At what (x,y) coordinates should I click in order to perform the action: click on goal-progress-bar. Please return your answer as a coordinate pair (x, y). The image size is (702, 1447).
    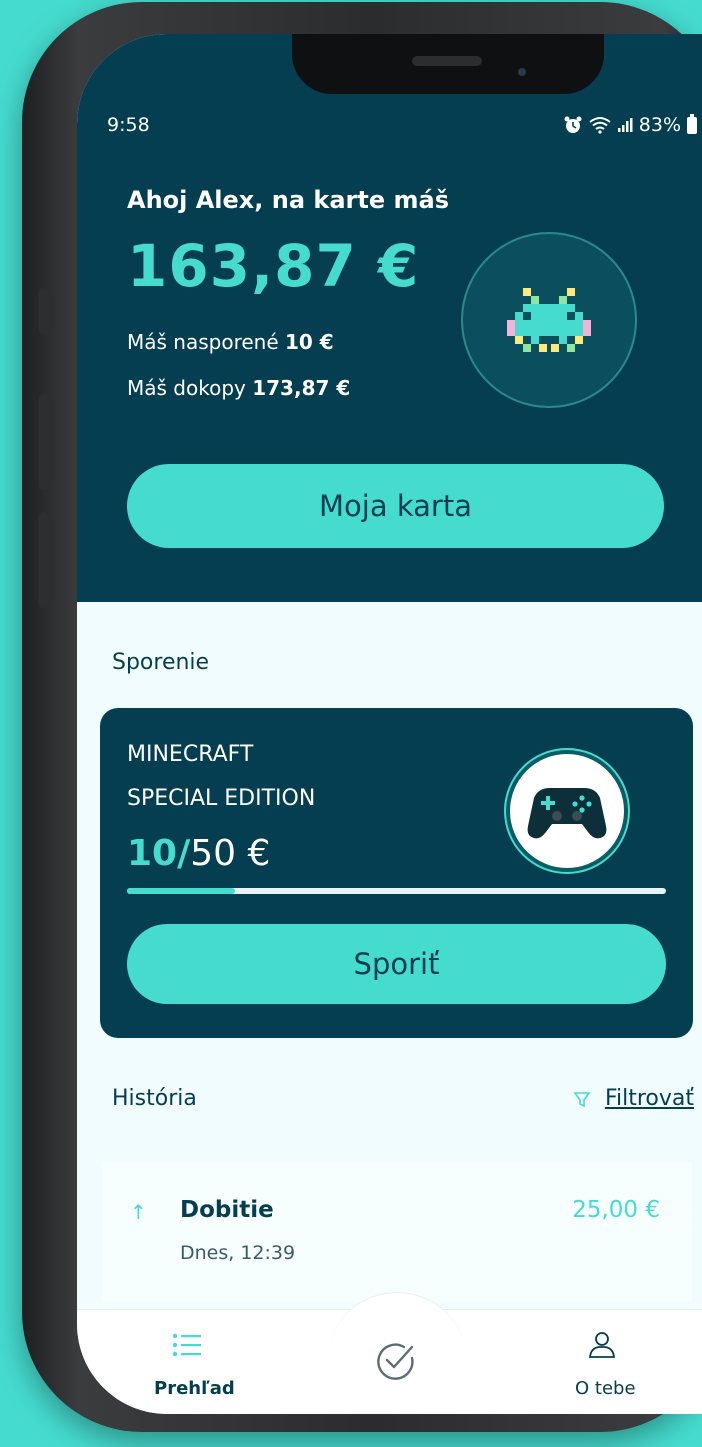
    Looking at the image, I should click on (396, 891).